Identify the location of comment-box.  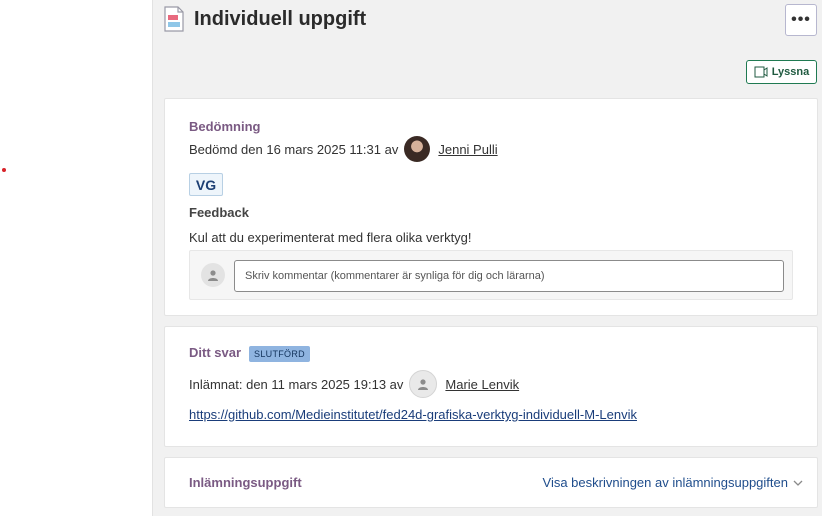
(491, 275).